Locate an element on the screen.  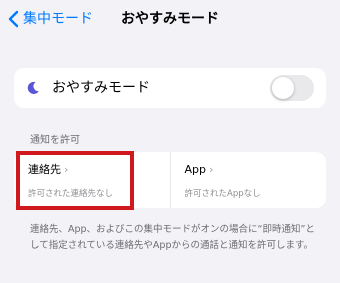
allowed-people-subtitle: 許可された連絡先なし is located at coordinates (71, 194).